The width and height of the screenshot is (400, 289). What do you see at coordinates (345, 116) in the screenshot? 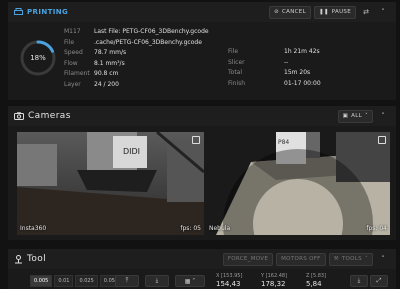
I see `camera-small-icon: ▣` at bounding box center [345, 116].